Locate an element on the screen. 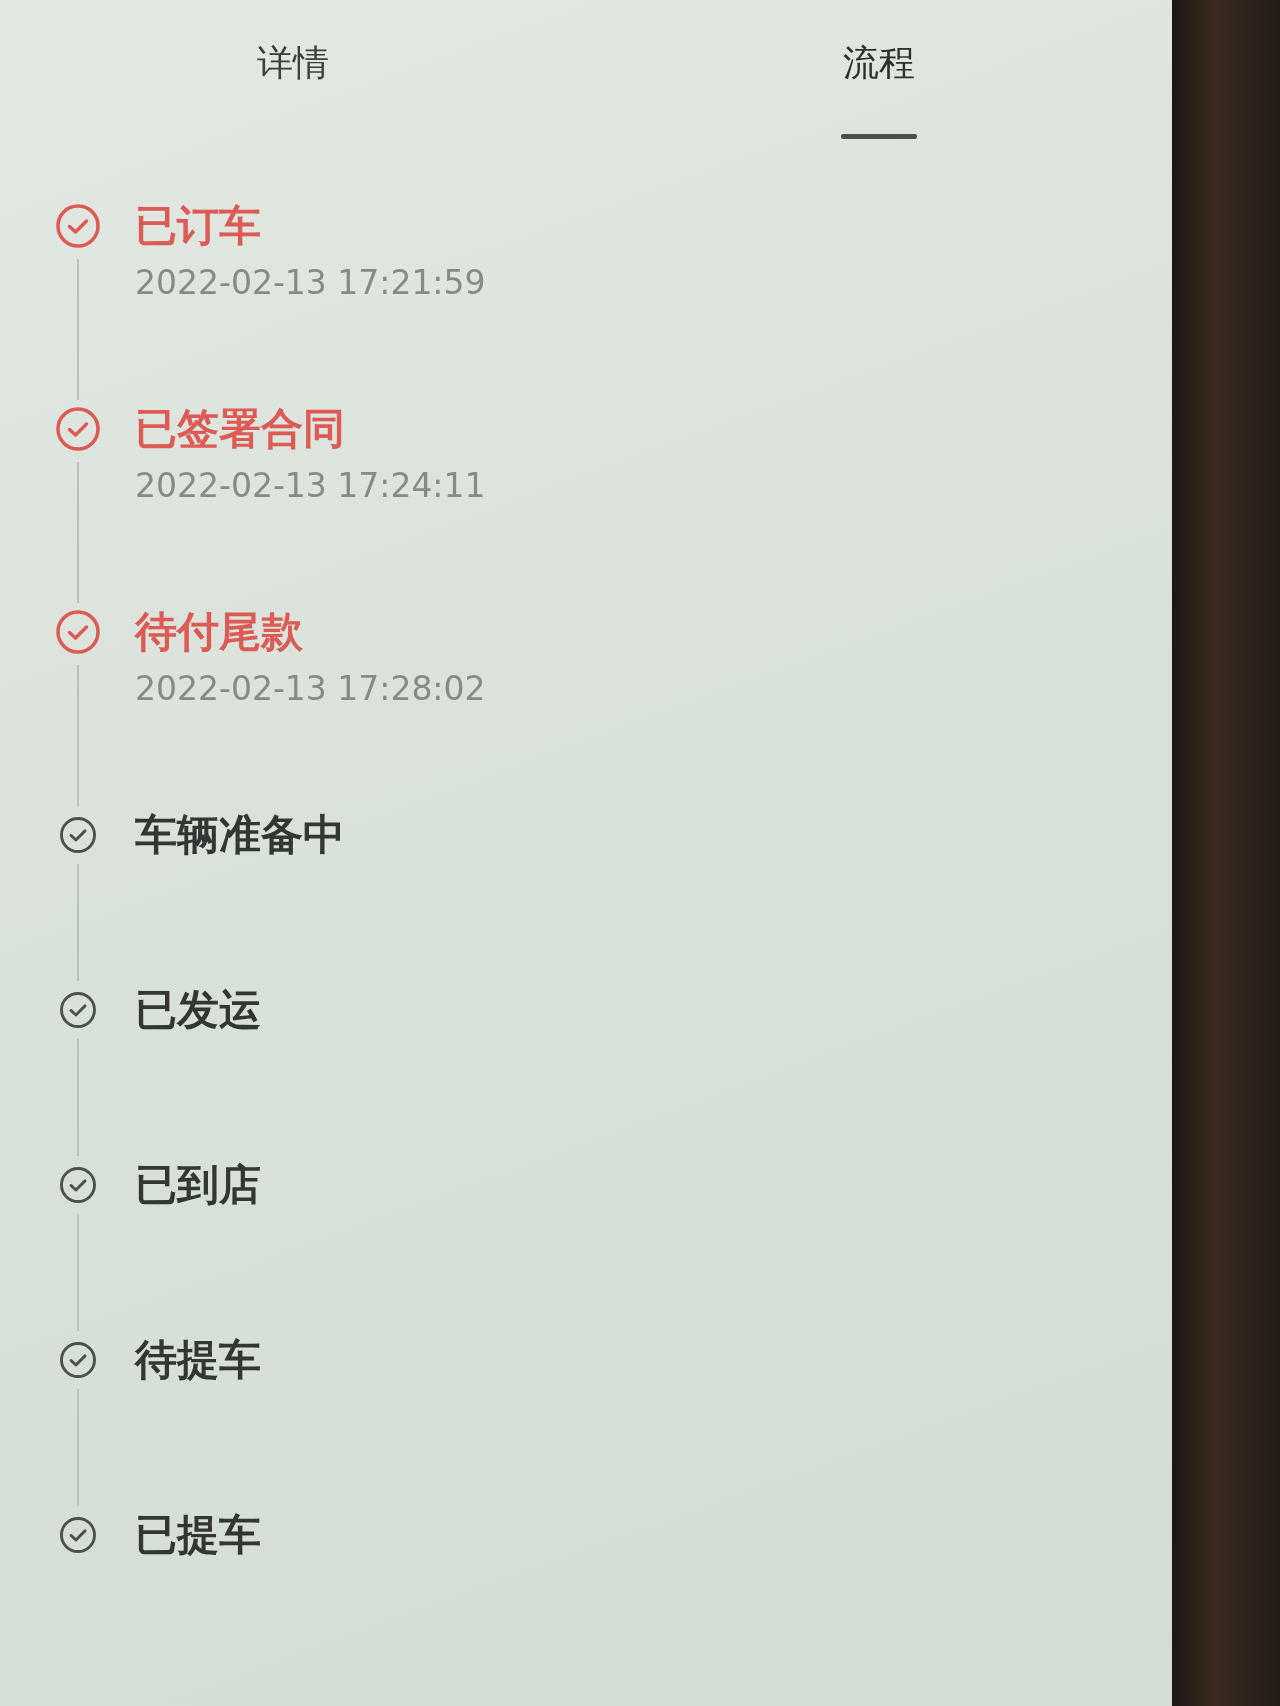 This screenshot has height=1706, width=1280. step-time: 2022-02-13 17:28:02 is located at coordinates (310, 689).